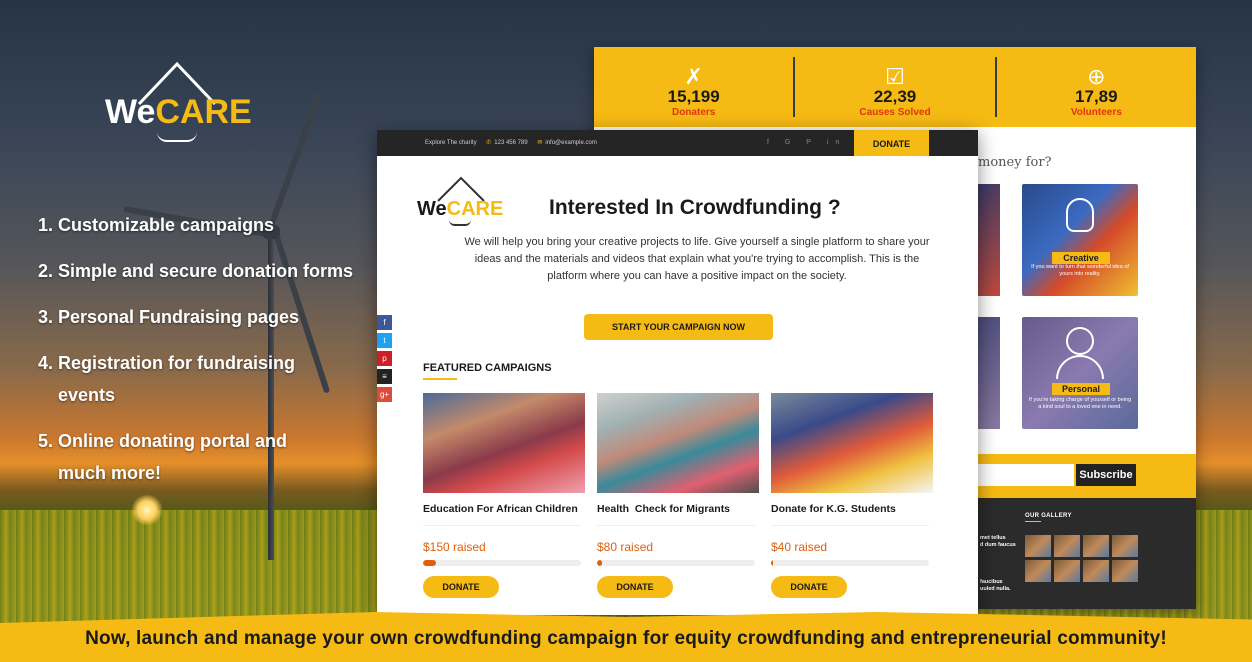  I want to click on google-plus-icon: g+, so click(384, 394).